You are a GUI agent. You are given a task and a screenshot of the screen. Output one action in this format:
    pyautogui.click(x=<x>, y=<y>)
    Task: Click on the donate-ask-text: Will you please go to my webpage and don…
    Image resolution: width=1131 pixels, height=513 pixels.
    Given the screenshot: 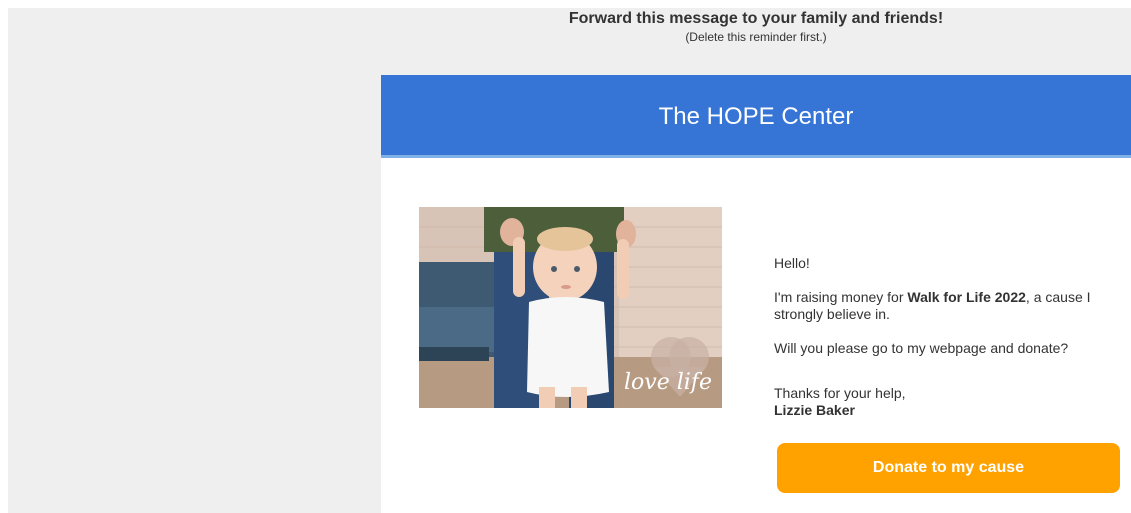 What is the action you would take?
    pyautogui.click(x=921, y=348)
    